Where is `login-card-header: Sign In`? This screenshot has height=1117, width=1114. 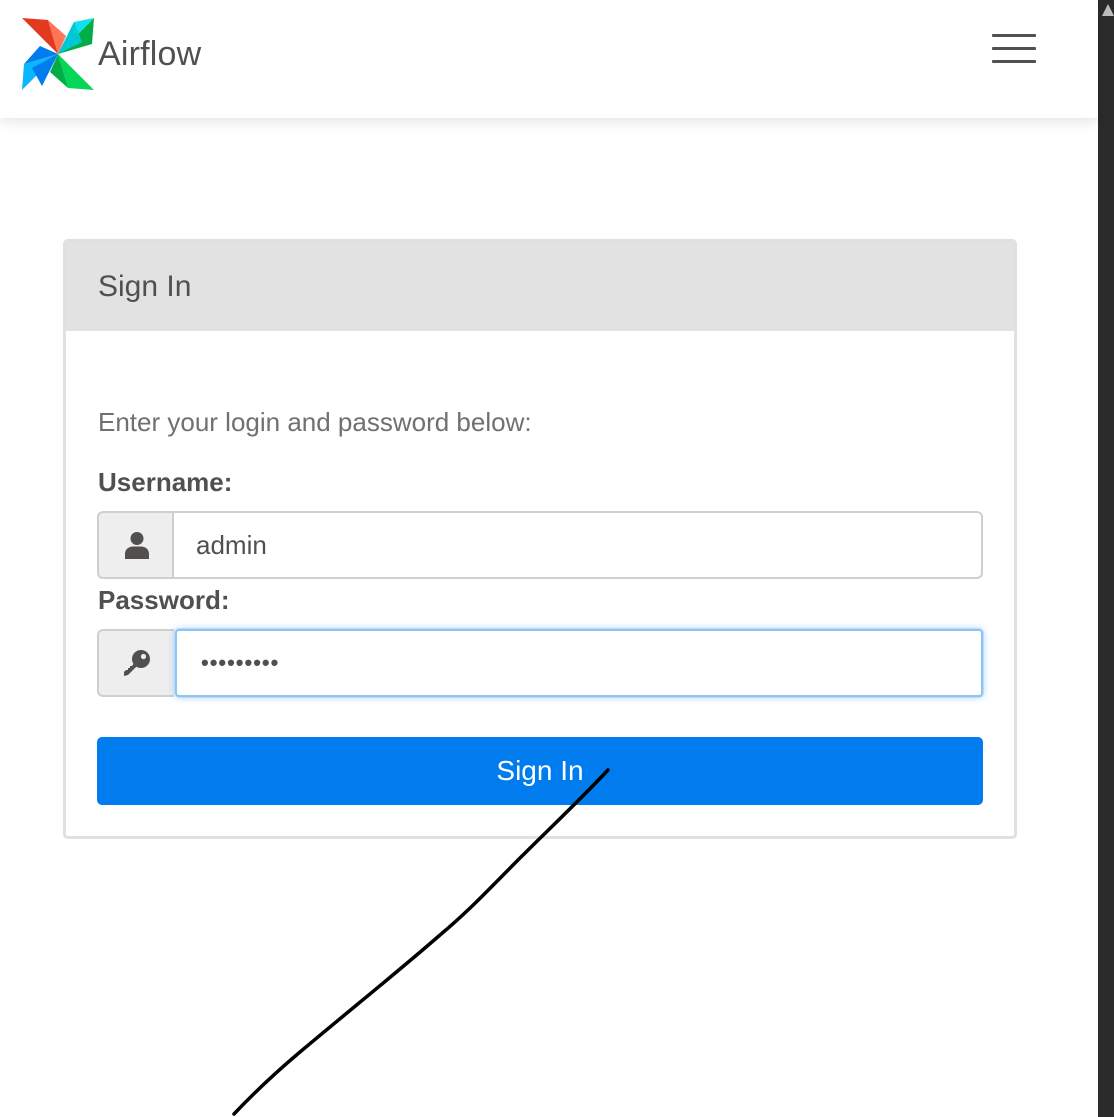
login-card-header: Sign In is located at coordinates (540, 286).